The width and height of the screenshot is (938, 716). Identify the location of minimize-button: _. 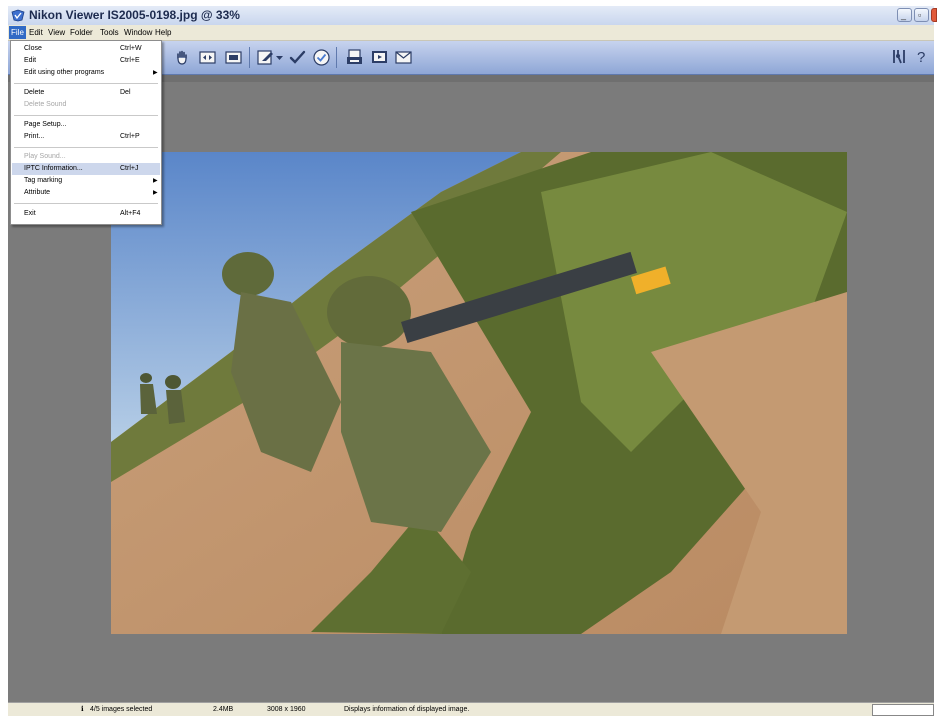
(904, 15).